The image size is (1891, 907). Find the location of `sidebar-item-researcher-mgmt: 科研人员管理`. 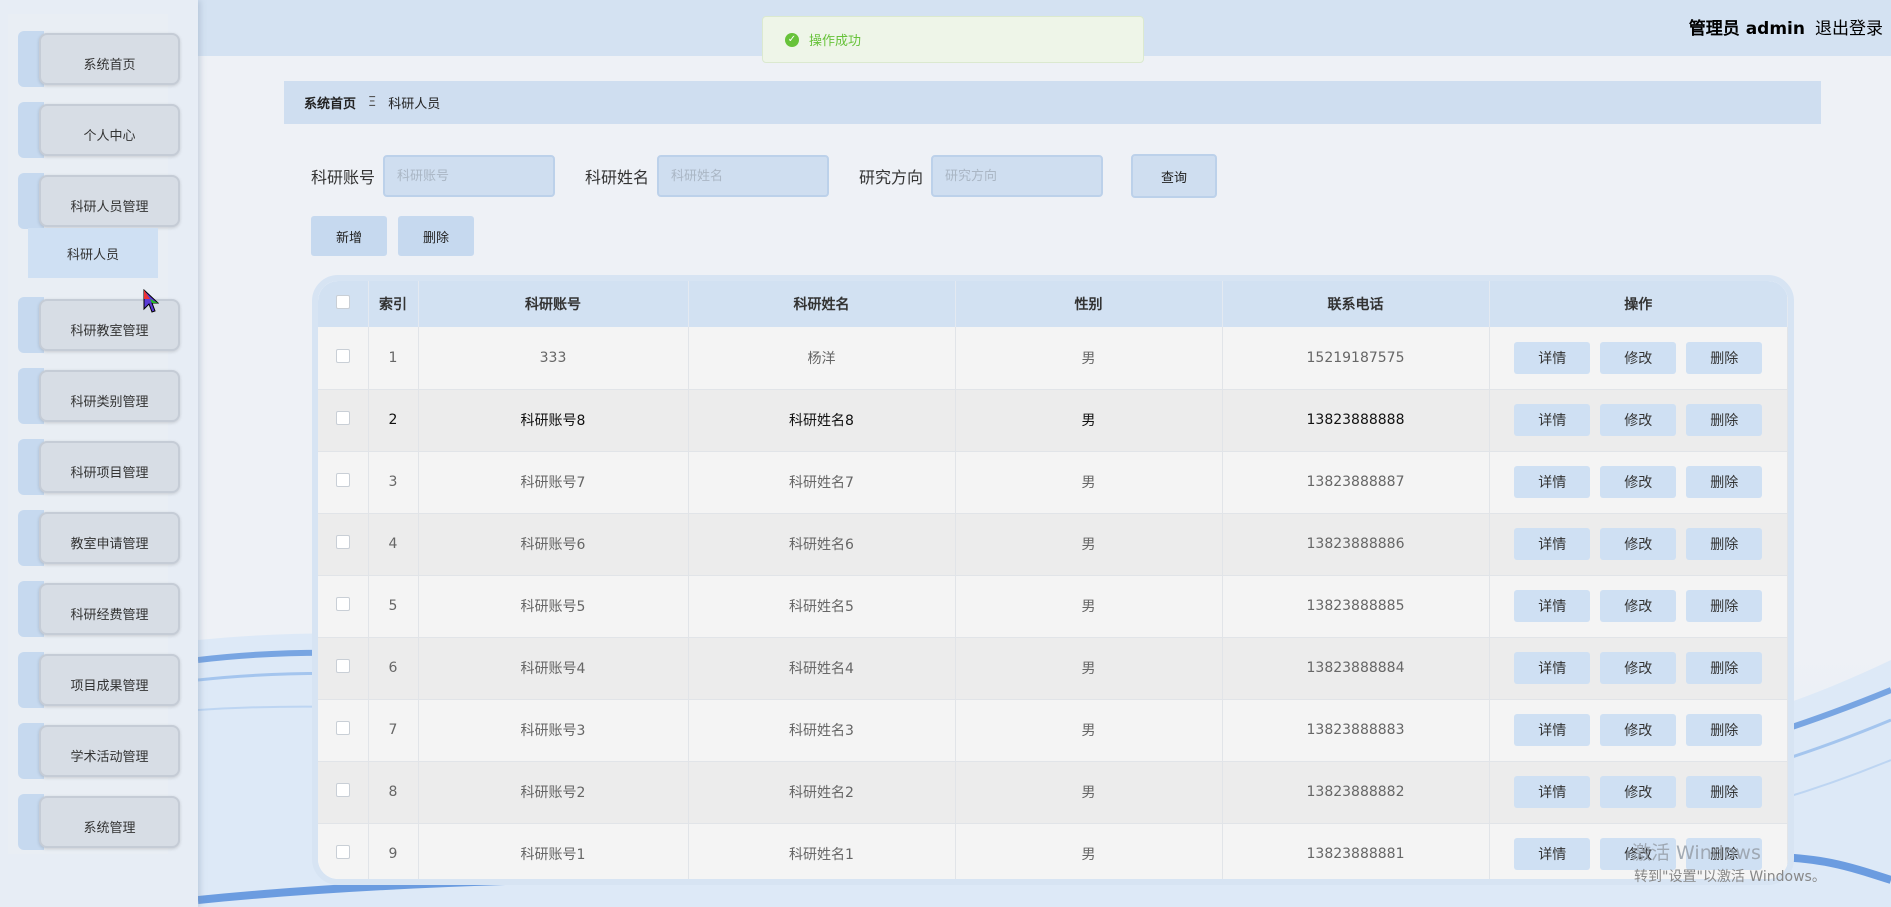

sidebar-item-researcher-mgmt: 科研人员管理 is located at coordinates (100, 201).